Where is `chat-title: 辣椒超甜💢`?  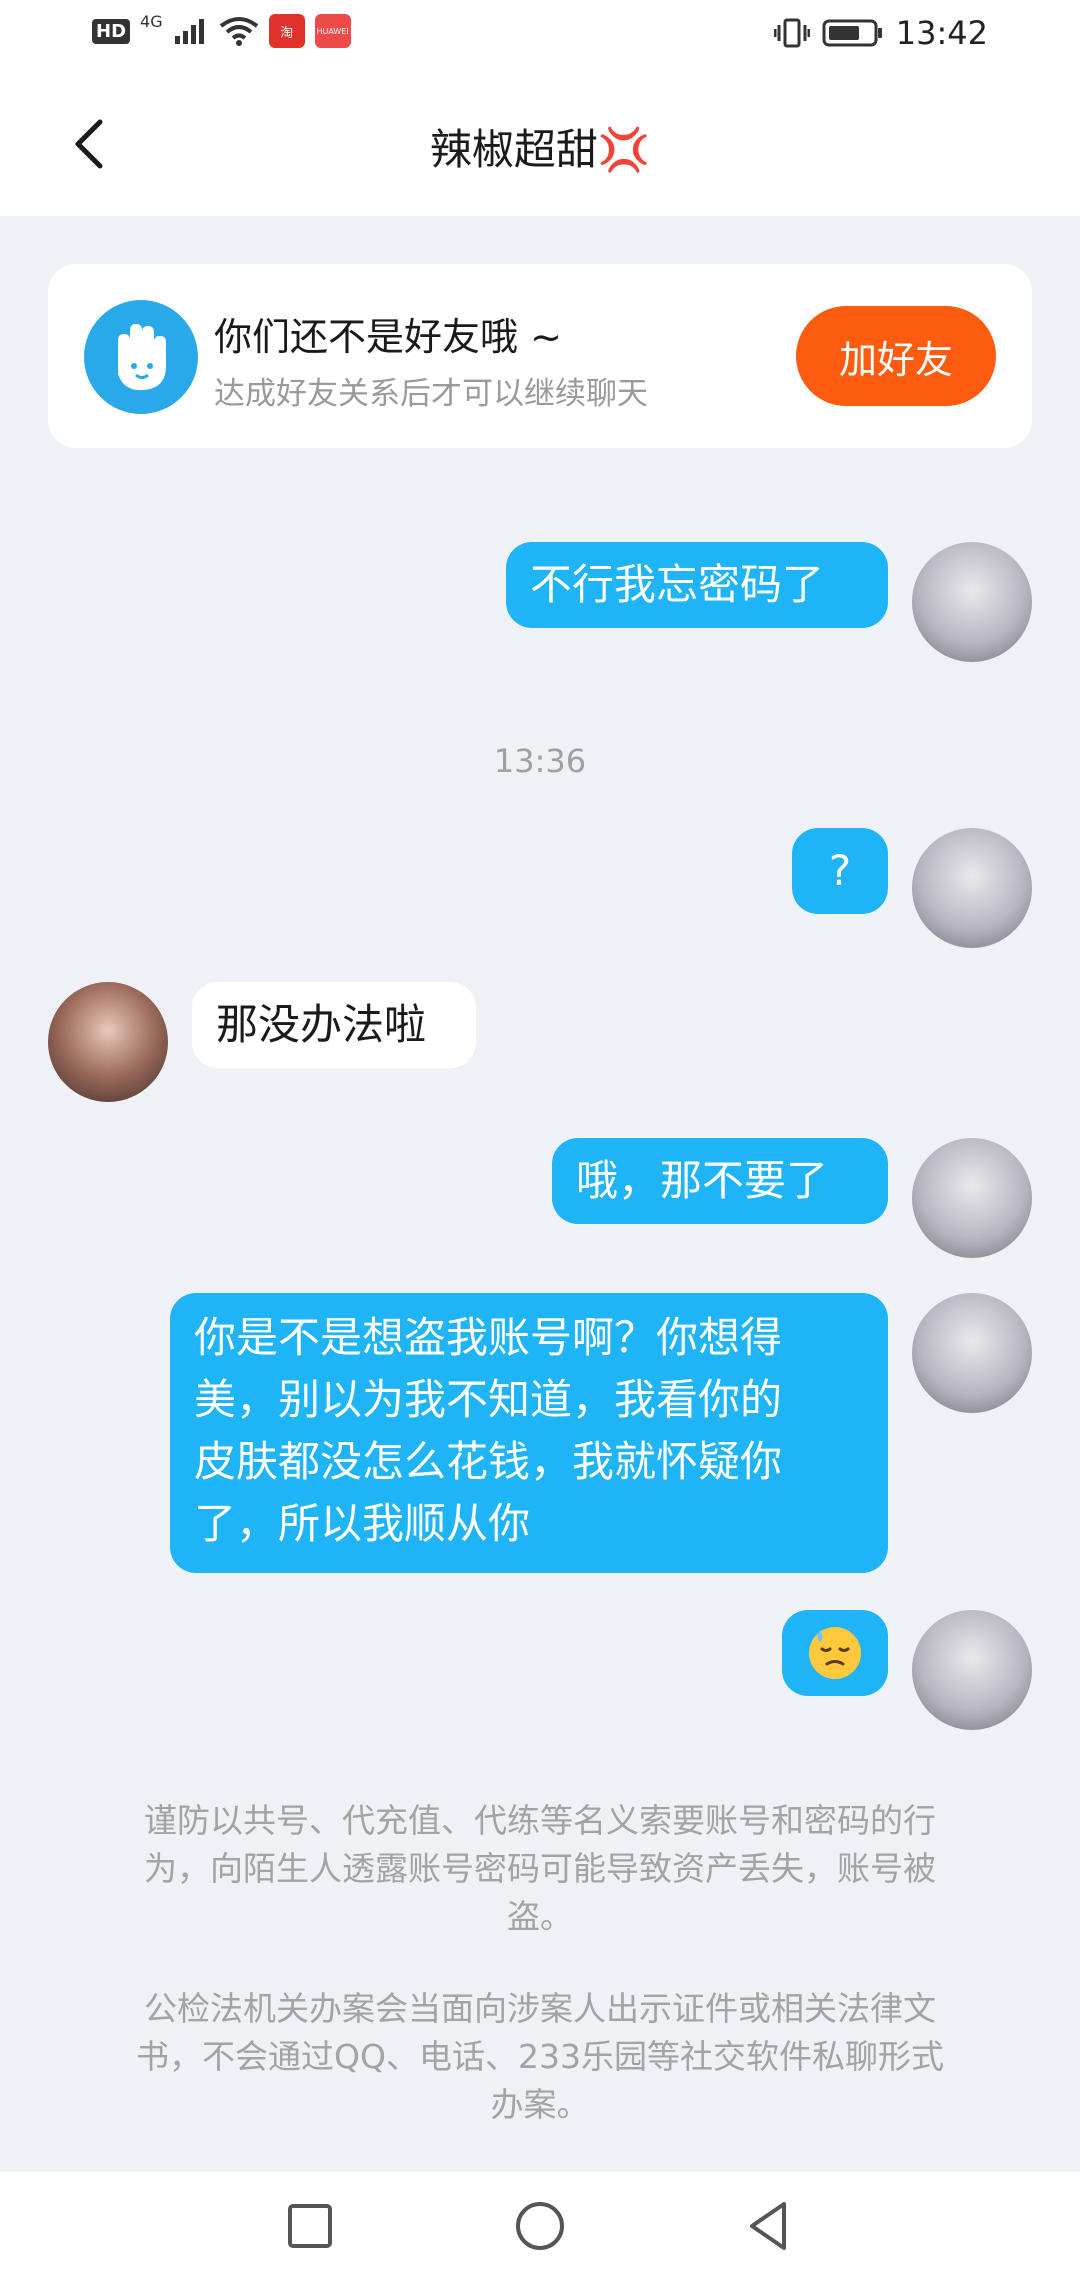 chat-title: 辣椒超甜💢 is located at coordinates (540, 146).